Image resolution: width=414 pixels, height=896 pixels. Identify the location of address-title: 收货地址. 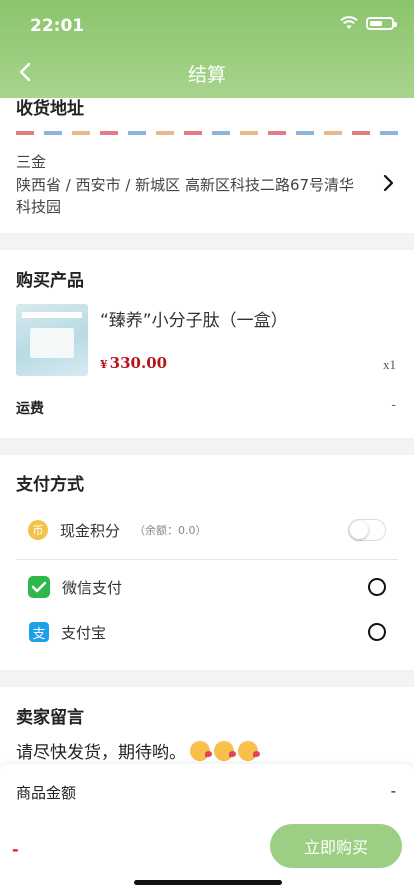
(50, 109).